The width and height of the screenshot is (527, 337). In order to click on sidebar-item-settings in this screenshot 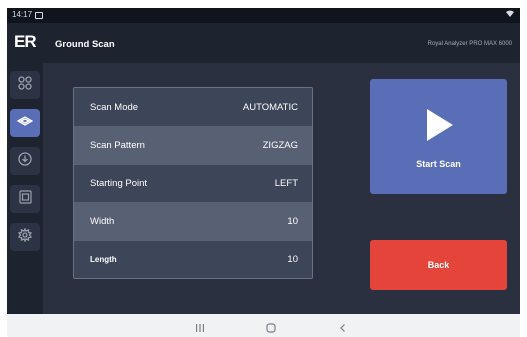, I will do `click(25, 237)`.